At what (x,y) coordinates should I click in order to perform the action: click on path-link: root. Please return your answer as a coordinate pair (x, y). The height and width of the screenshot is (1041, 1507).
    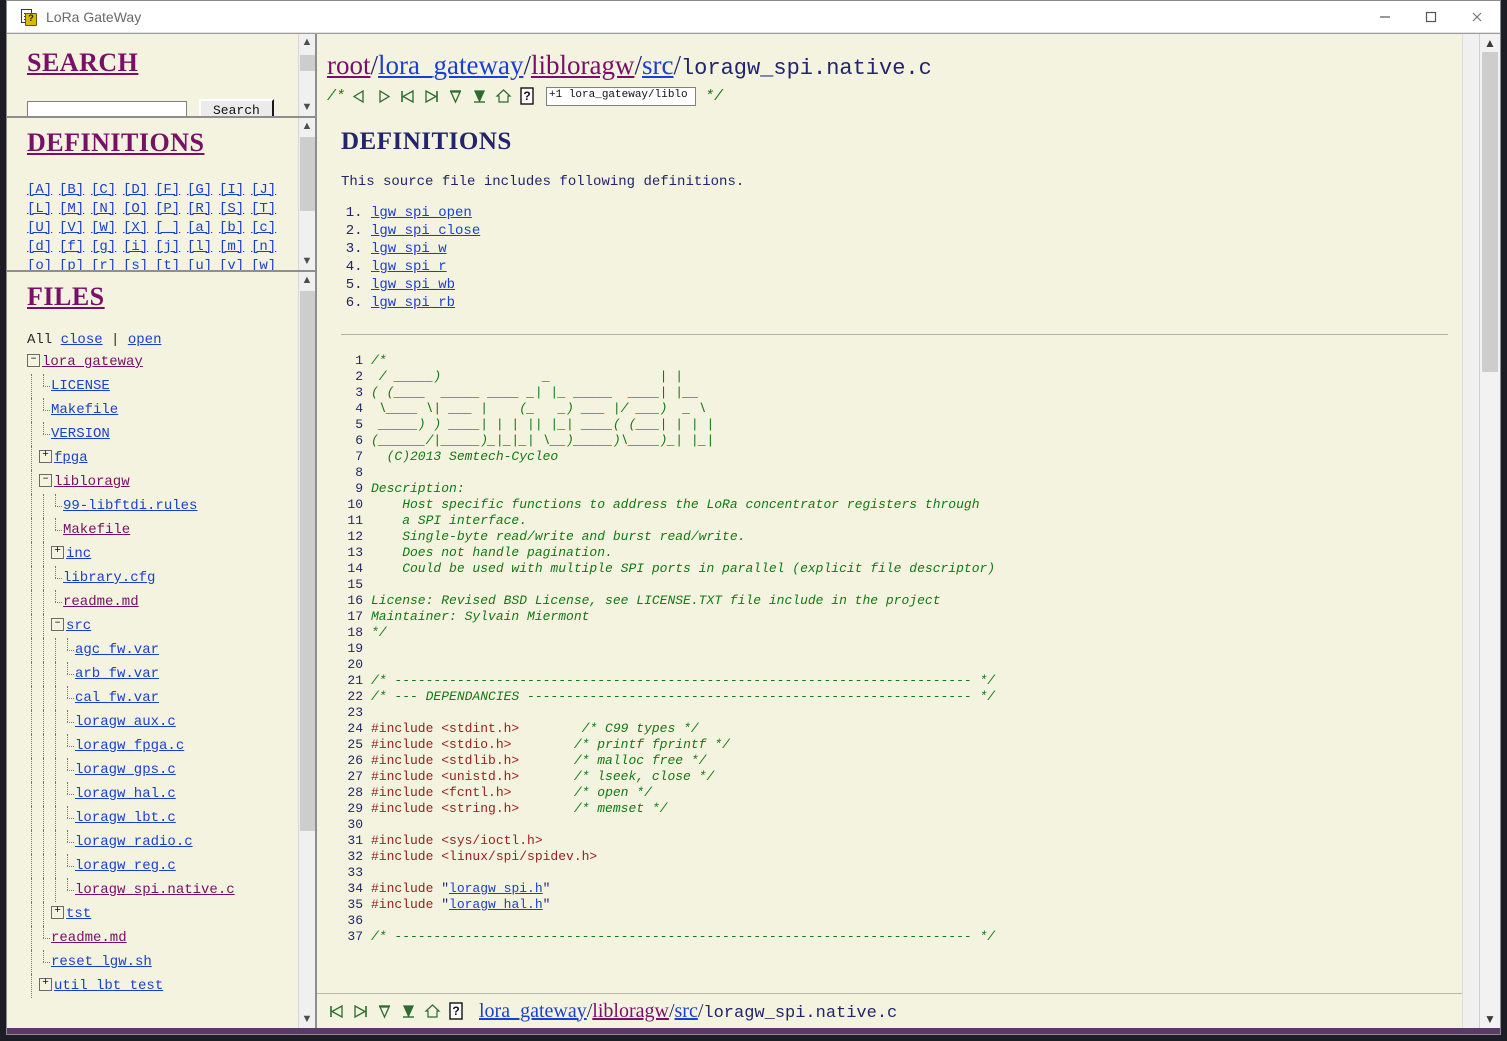
    Looking at the image, I should click on (349, 65).